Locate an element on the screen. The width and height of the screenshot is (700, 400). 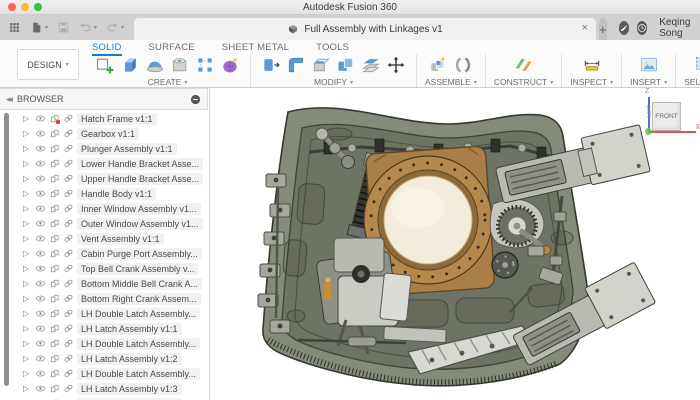
job-status-icon is located at coordinates (642, 27).